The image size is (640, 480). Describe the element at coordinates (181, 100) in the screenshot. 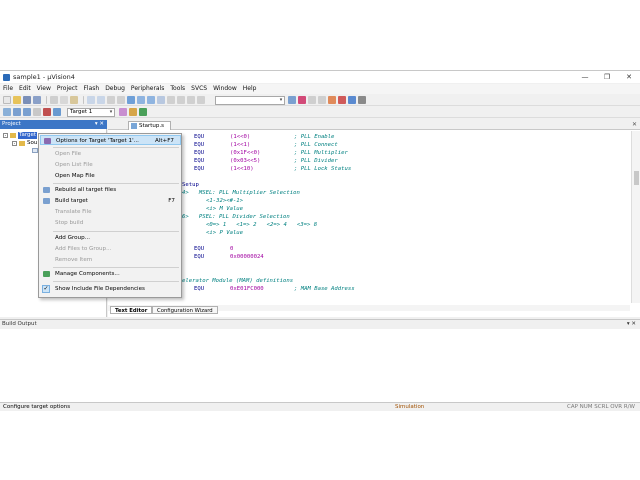

I see `unindent-icon` at that location.